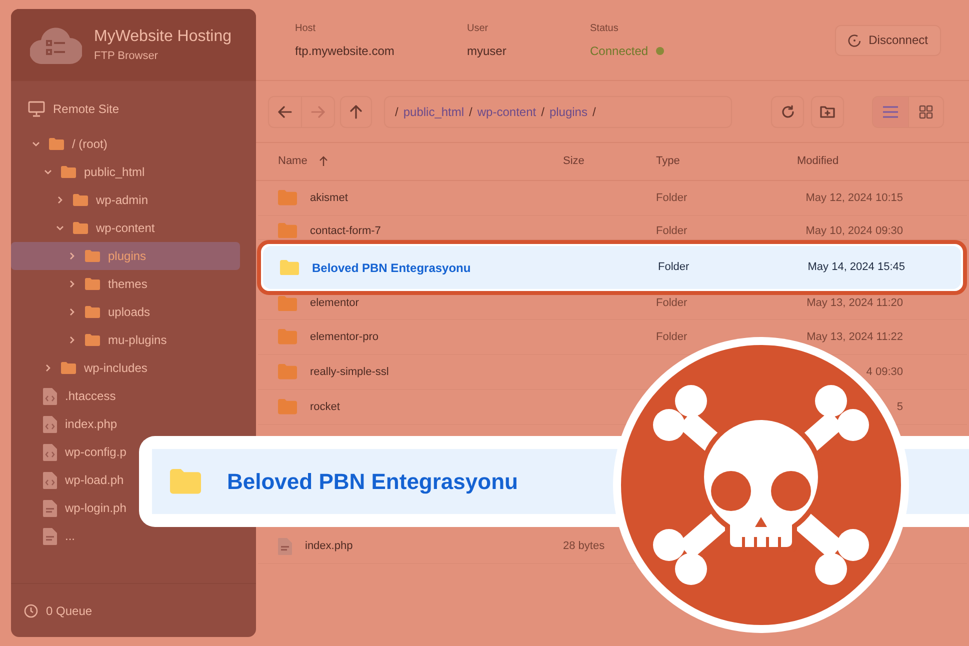  What do you see at coordinates (584, 546) in the screenshot?
I see `size-cell: 28 bytes` at bounding box center [584, 546].